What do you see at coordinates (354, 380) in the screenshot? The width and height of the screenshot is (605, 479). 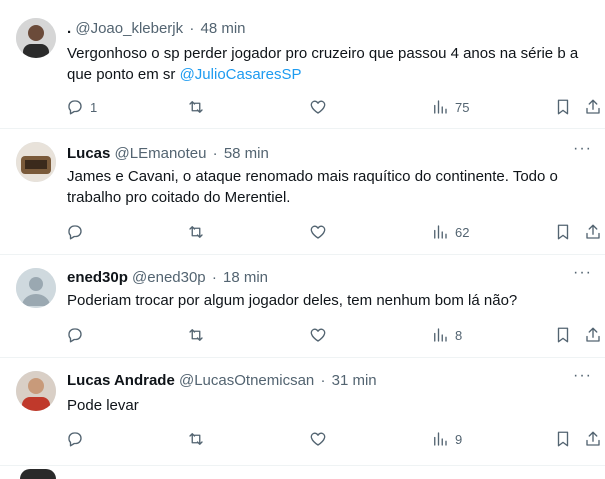 I see `timestamp: 31 min` at bounding box center [354, 380].